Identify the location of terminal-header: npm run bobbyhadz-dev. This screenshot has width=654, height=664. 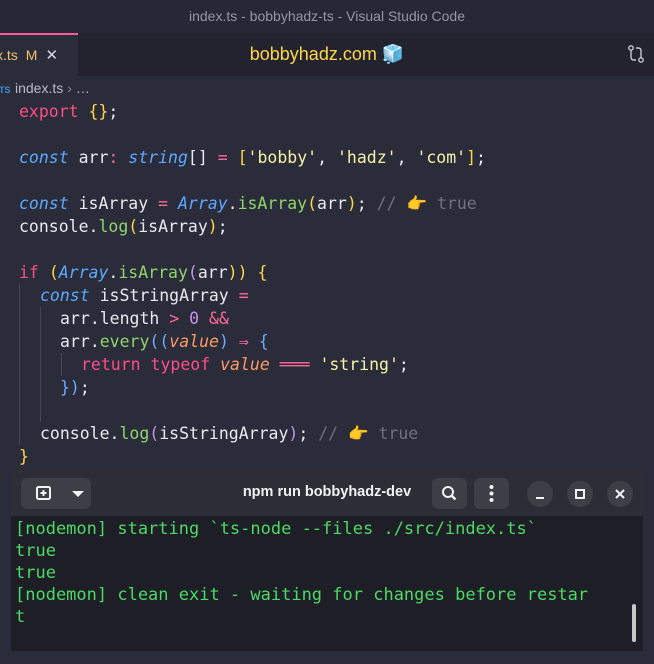
(327, 492).